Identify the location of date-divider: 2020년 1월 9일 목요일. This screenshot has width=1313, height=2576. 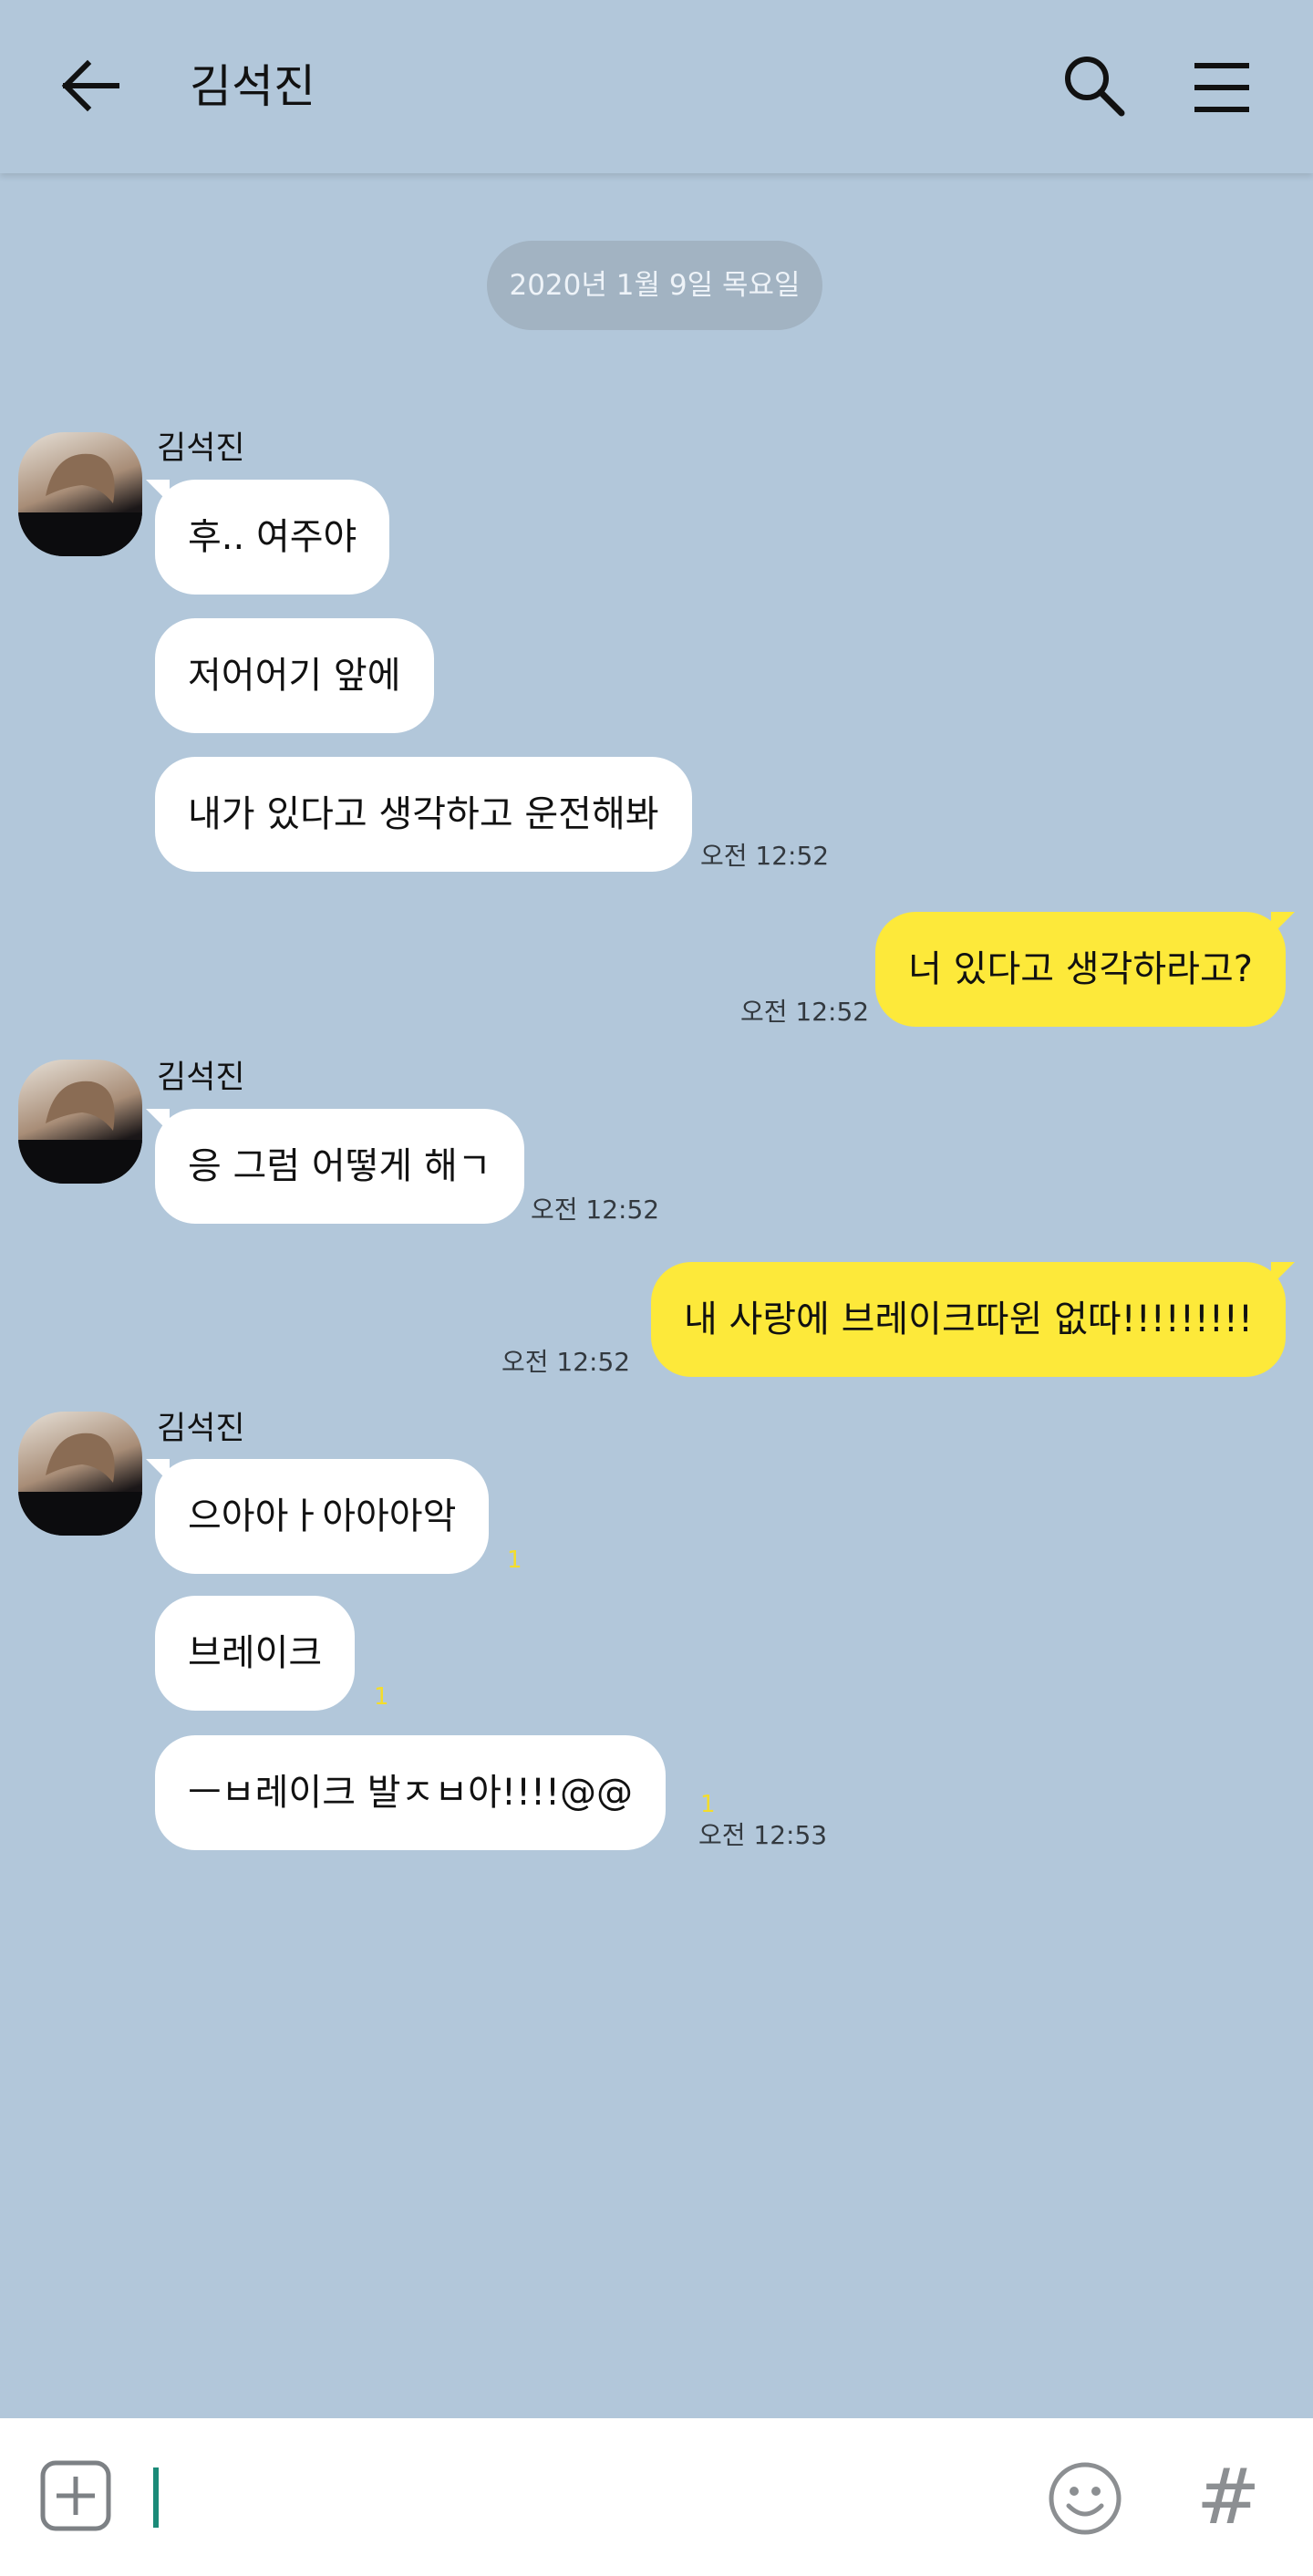
(654, 285).